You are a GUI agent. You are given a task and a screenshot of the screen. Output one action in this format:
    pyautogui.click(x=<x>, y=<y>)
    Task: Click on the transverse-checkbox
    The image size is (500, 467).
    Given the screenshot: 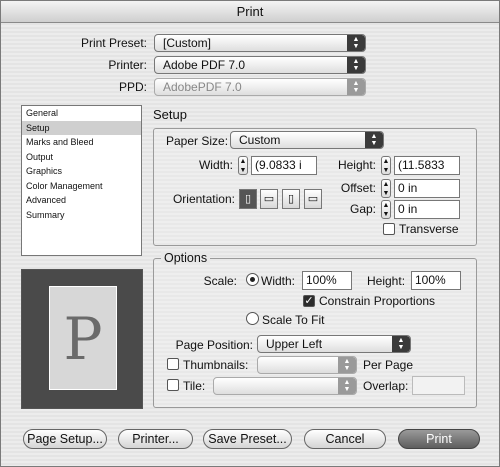 What is the action you would take?
    pyautogui.click(x=389, y=229)
    